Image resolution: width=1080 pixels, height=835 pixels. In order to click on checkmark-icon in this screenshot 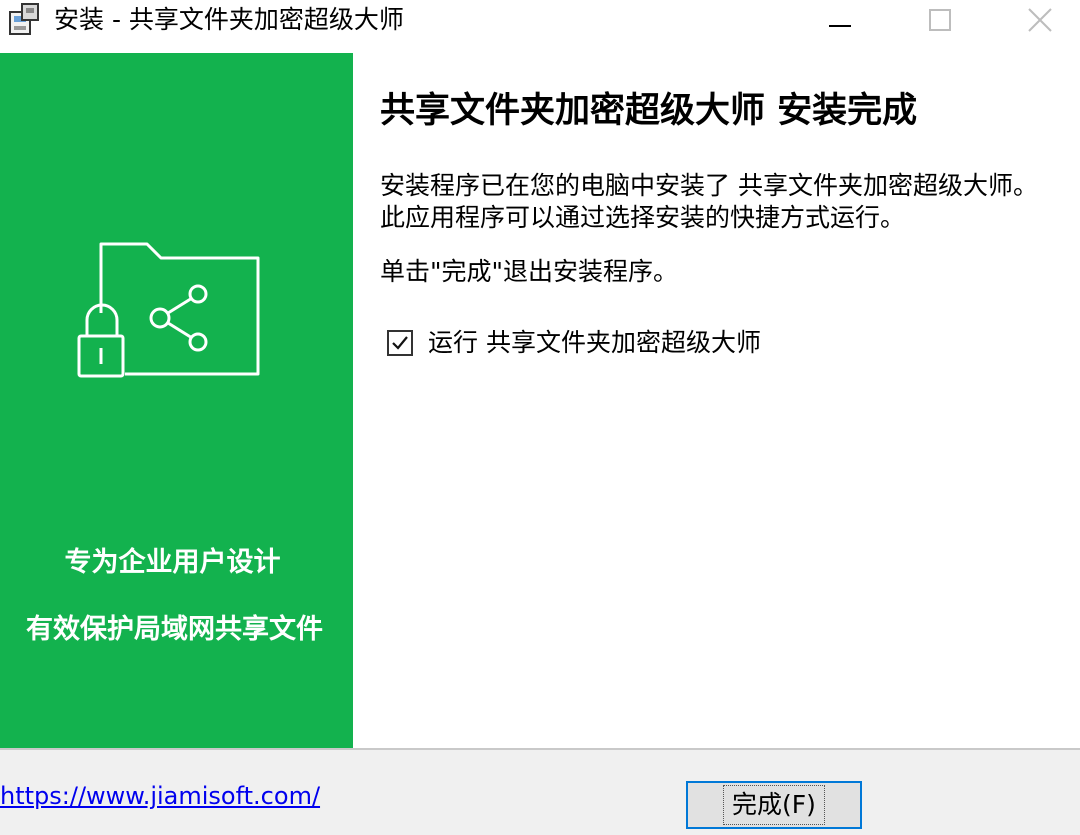, I will do `click(400, 343)`.